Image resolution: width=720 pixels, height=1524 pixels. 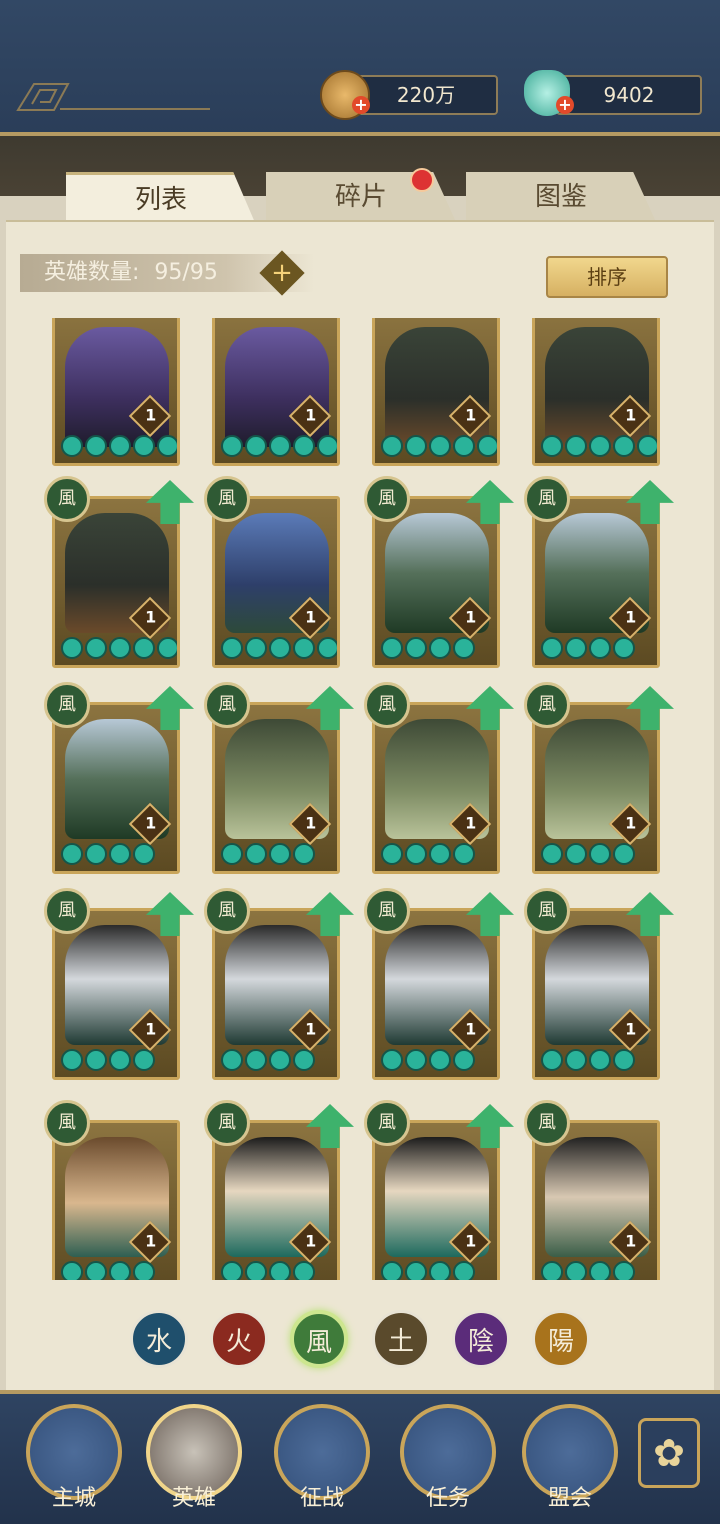 What do you see at coordinates (561, 197) in the screenshot?
I see `tab-codex: 图鉴` at bounding box center [561, 197].